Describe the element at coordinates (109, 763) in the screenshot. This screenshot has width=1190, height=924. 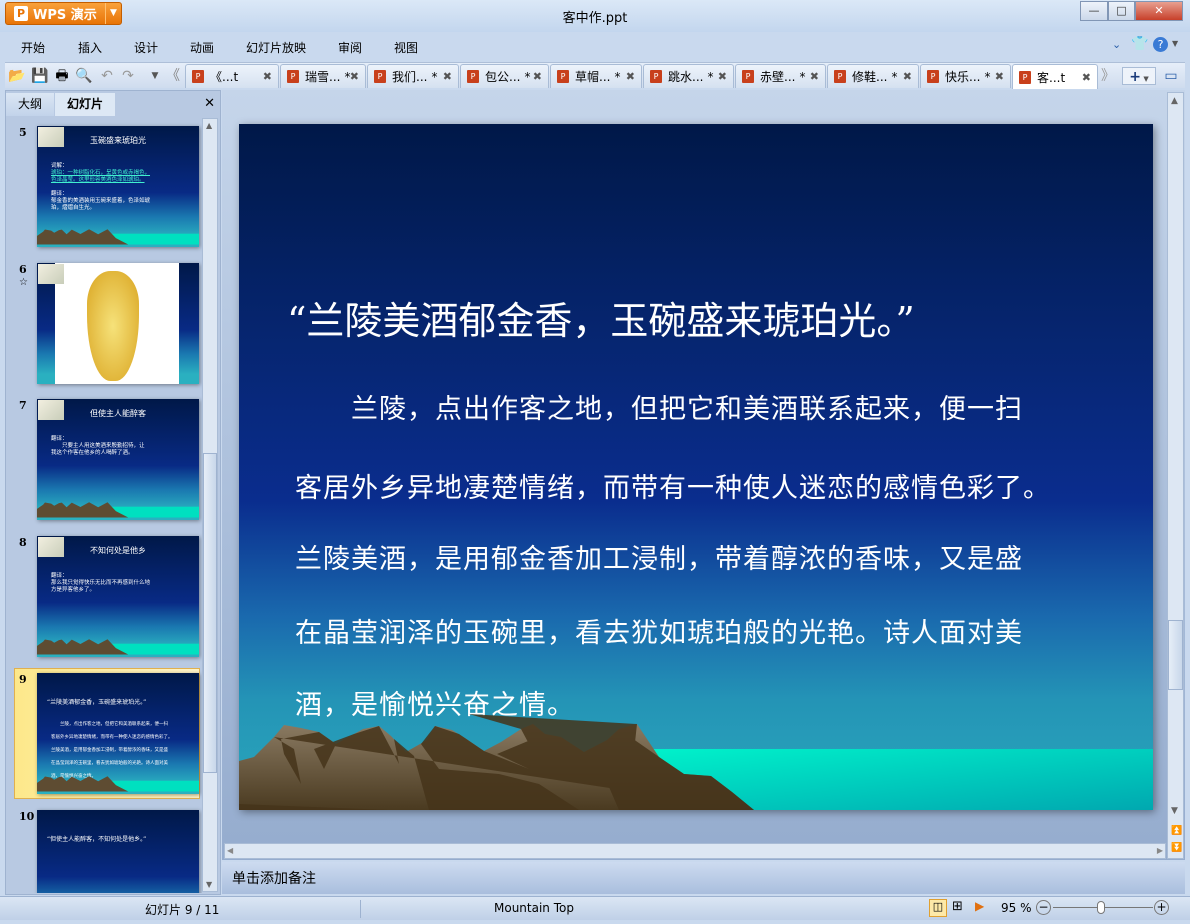
I see `thumbnail-text: 在晶莹润泽的玉碗里，看去犹如琥珀般的光艳。诗人面对美` at that location.